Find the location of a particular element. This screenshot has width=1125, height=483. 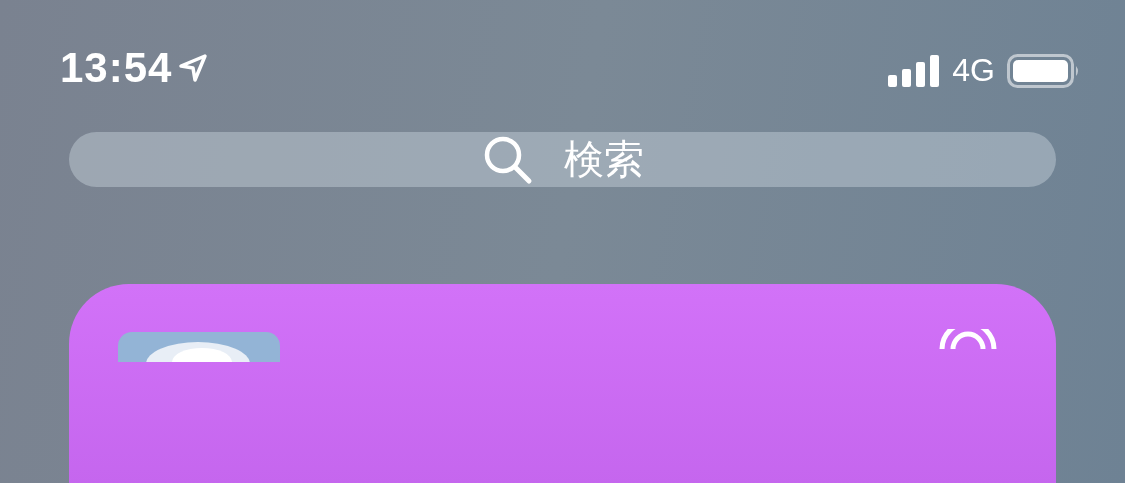

network-type: 4G is located at coordinates (973, 70).